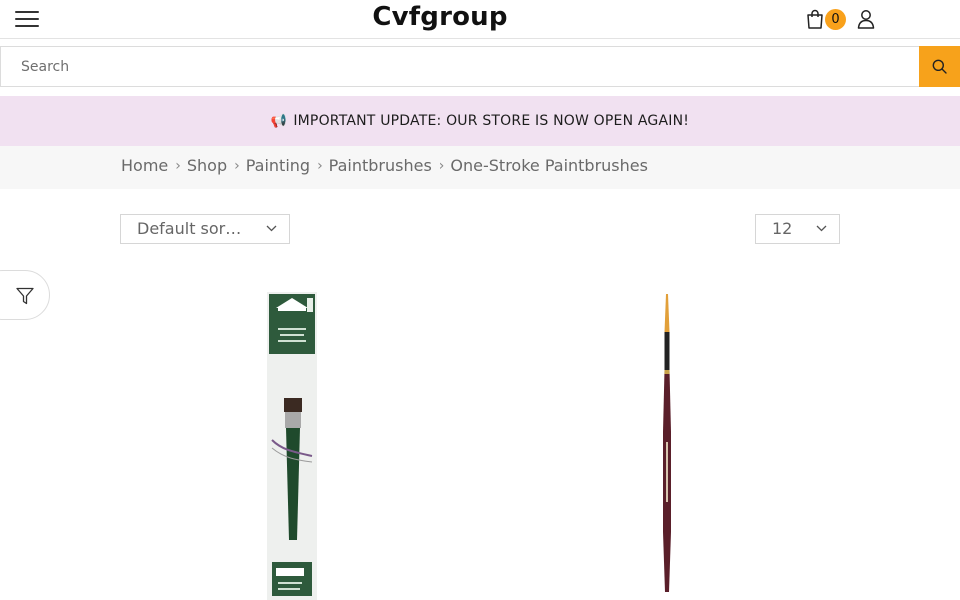 This screenshot has height=600, width=960. I want to click on site-header: Cvfgroup 0, so click(480, 19).